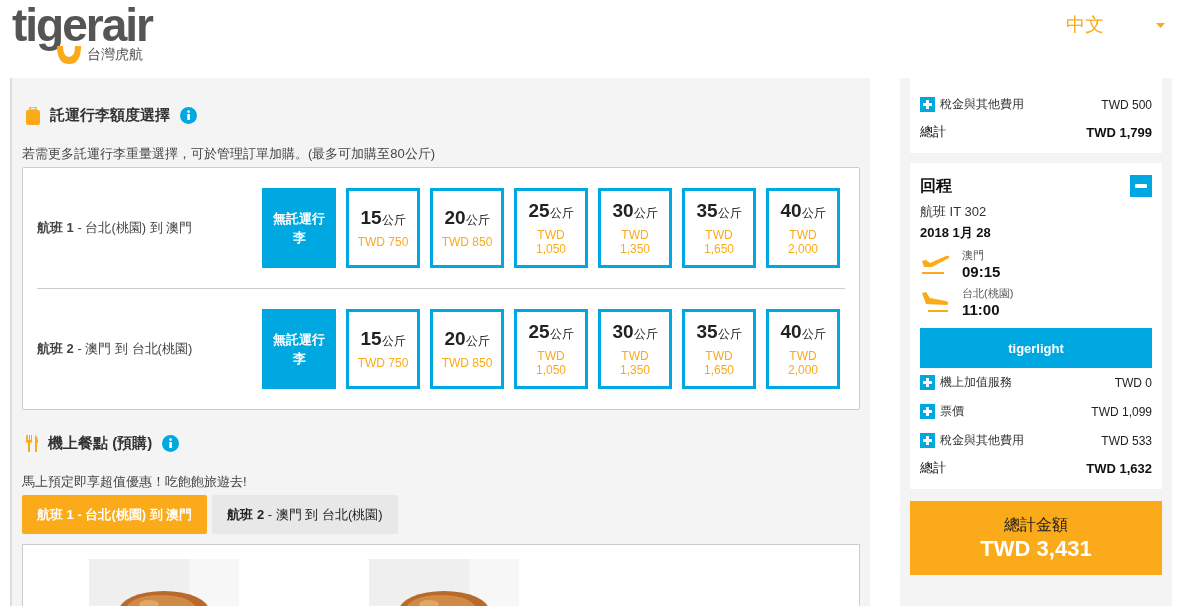 The width and height of the screenshot is (1189, 606). What do you see at coordinates (981, 271) in the screenshot?
I see `flight-time: 09:15` at bounding box center [981, 271].